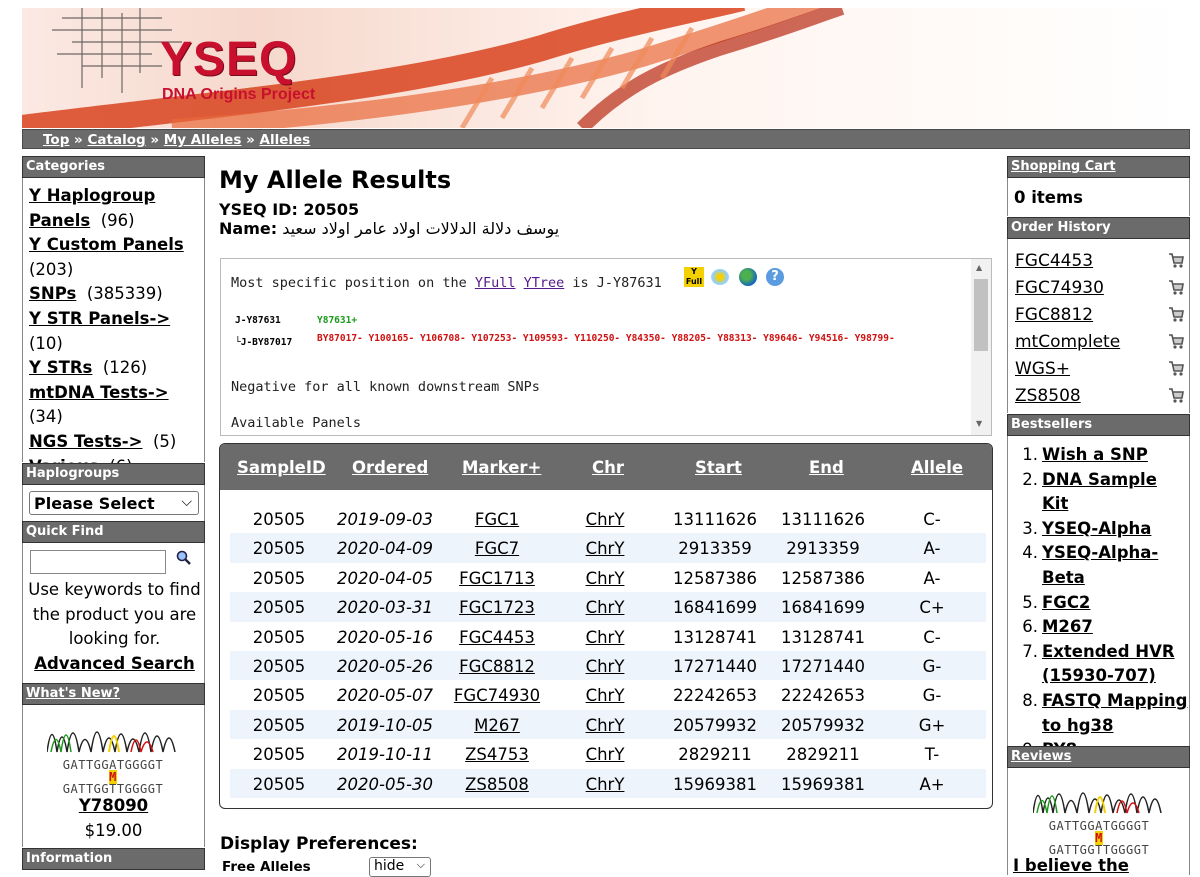 This screenshot has height=877, width=1200. I want to click on help-icon: ?, so click(775, 277).